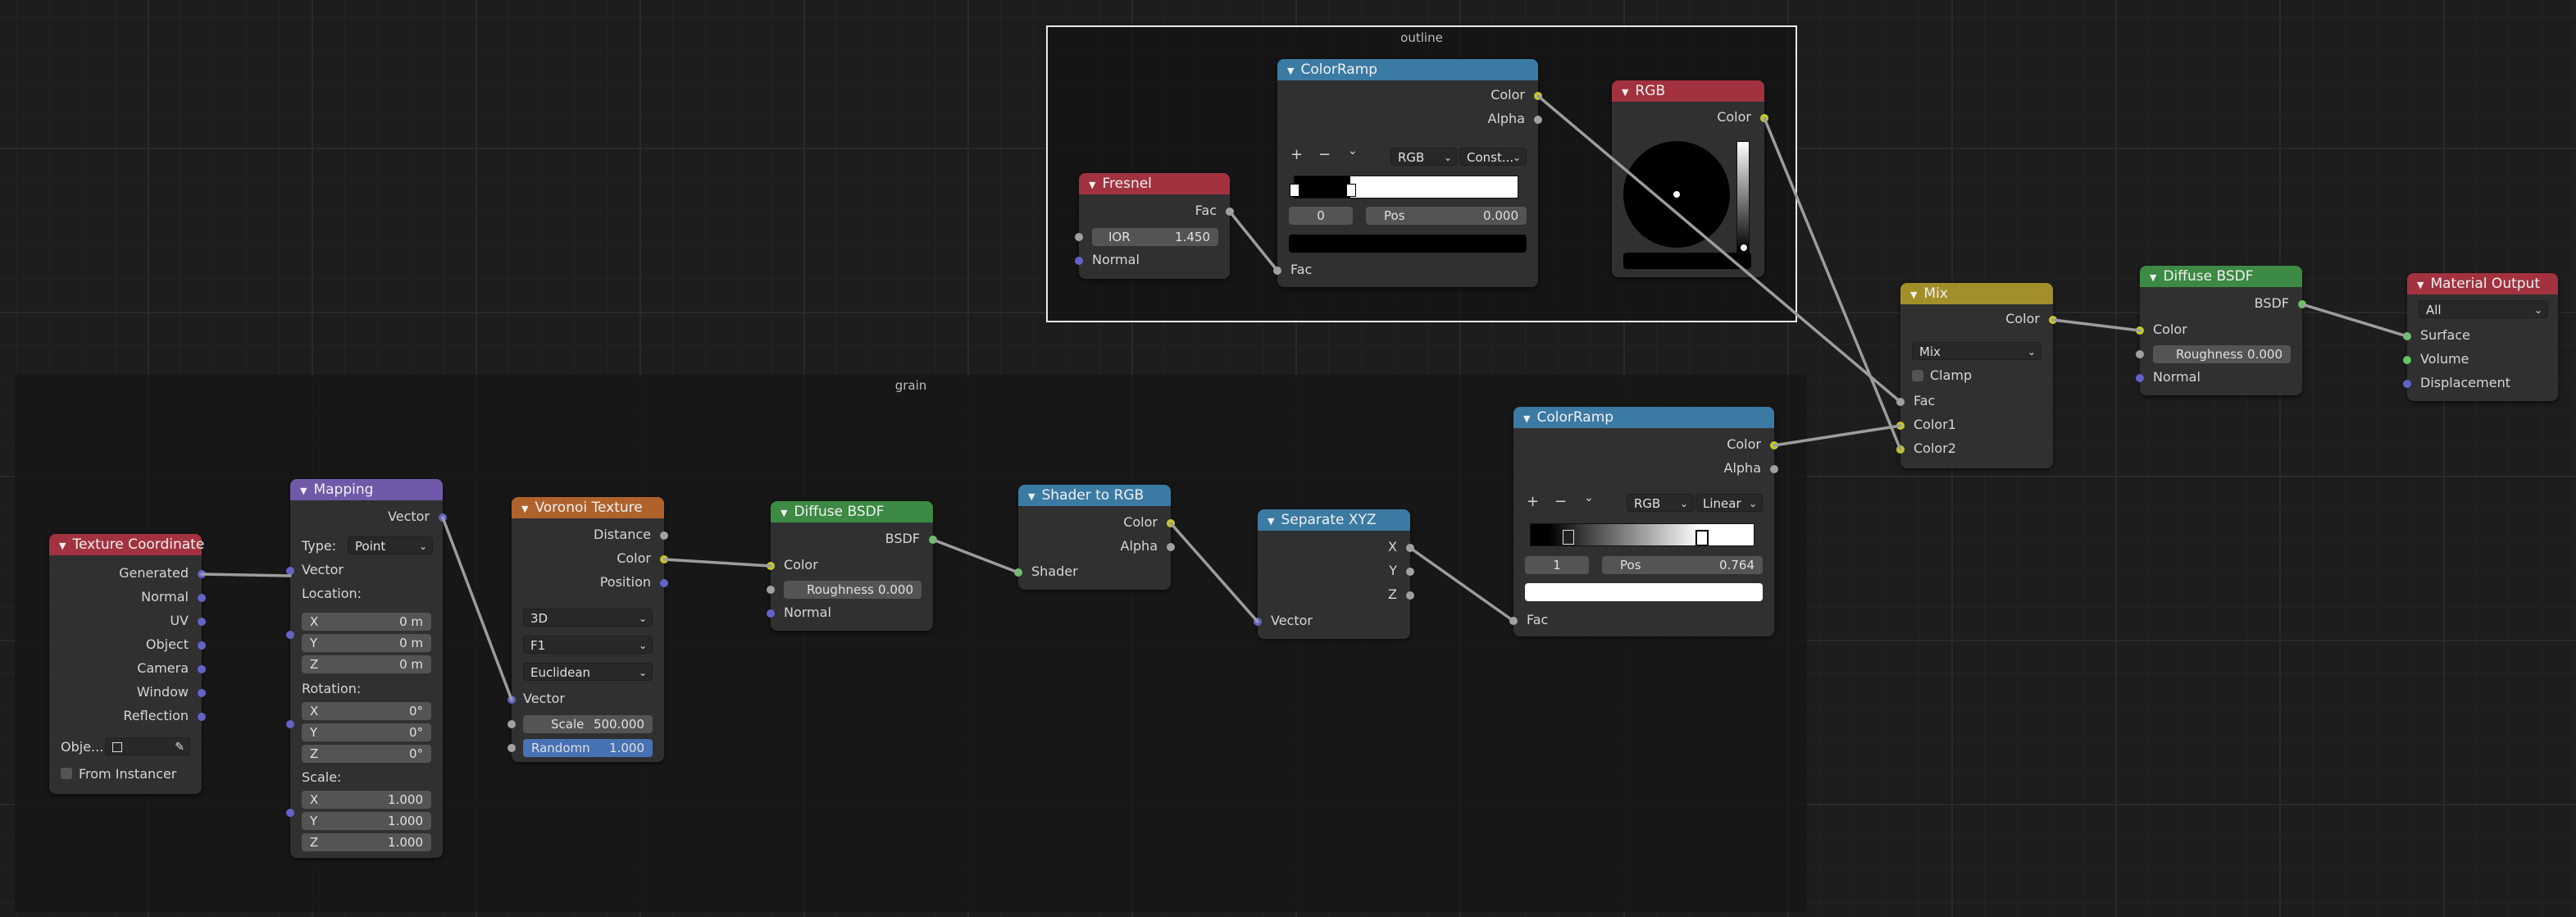 The image size is (2576, 917). What do you see at coordinates (1406, 187) in the screenshot?
I see `color-ramp-gradient` at bounding box center [1406, 187].